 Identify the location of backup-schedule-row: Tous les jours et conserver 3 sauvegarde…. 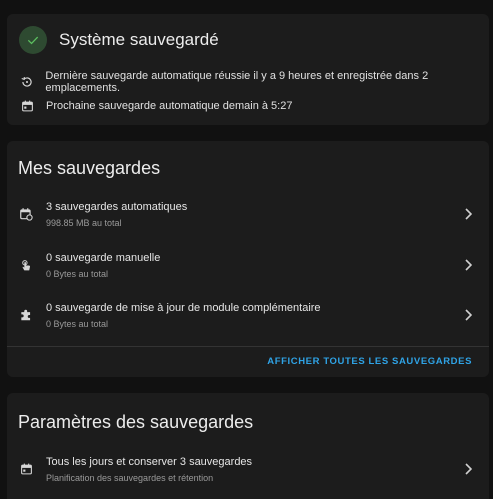
(248, 470).